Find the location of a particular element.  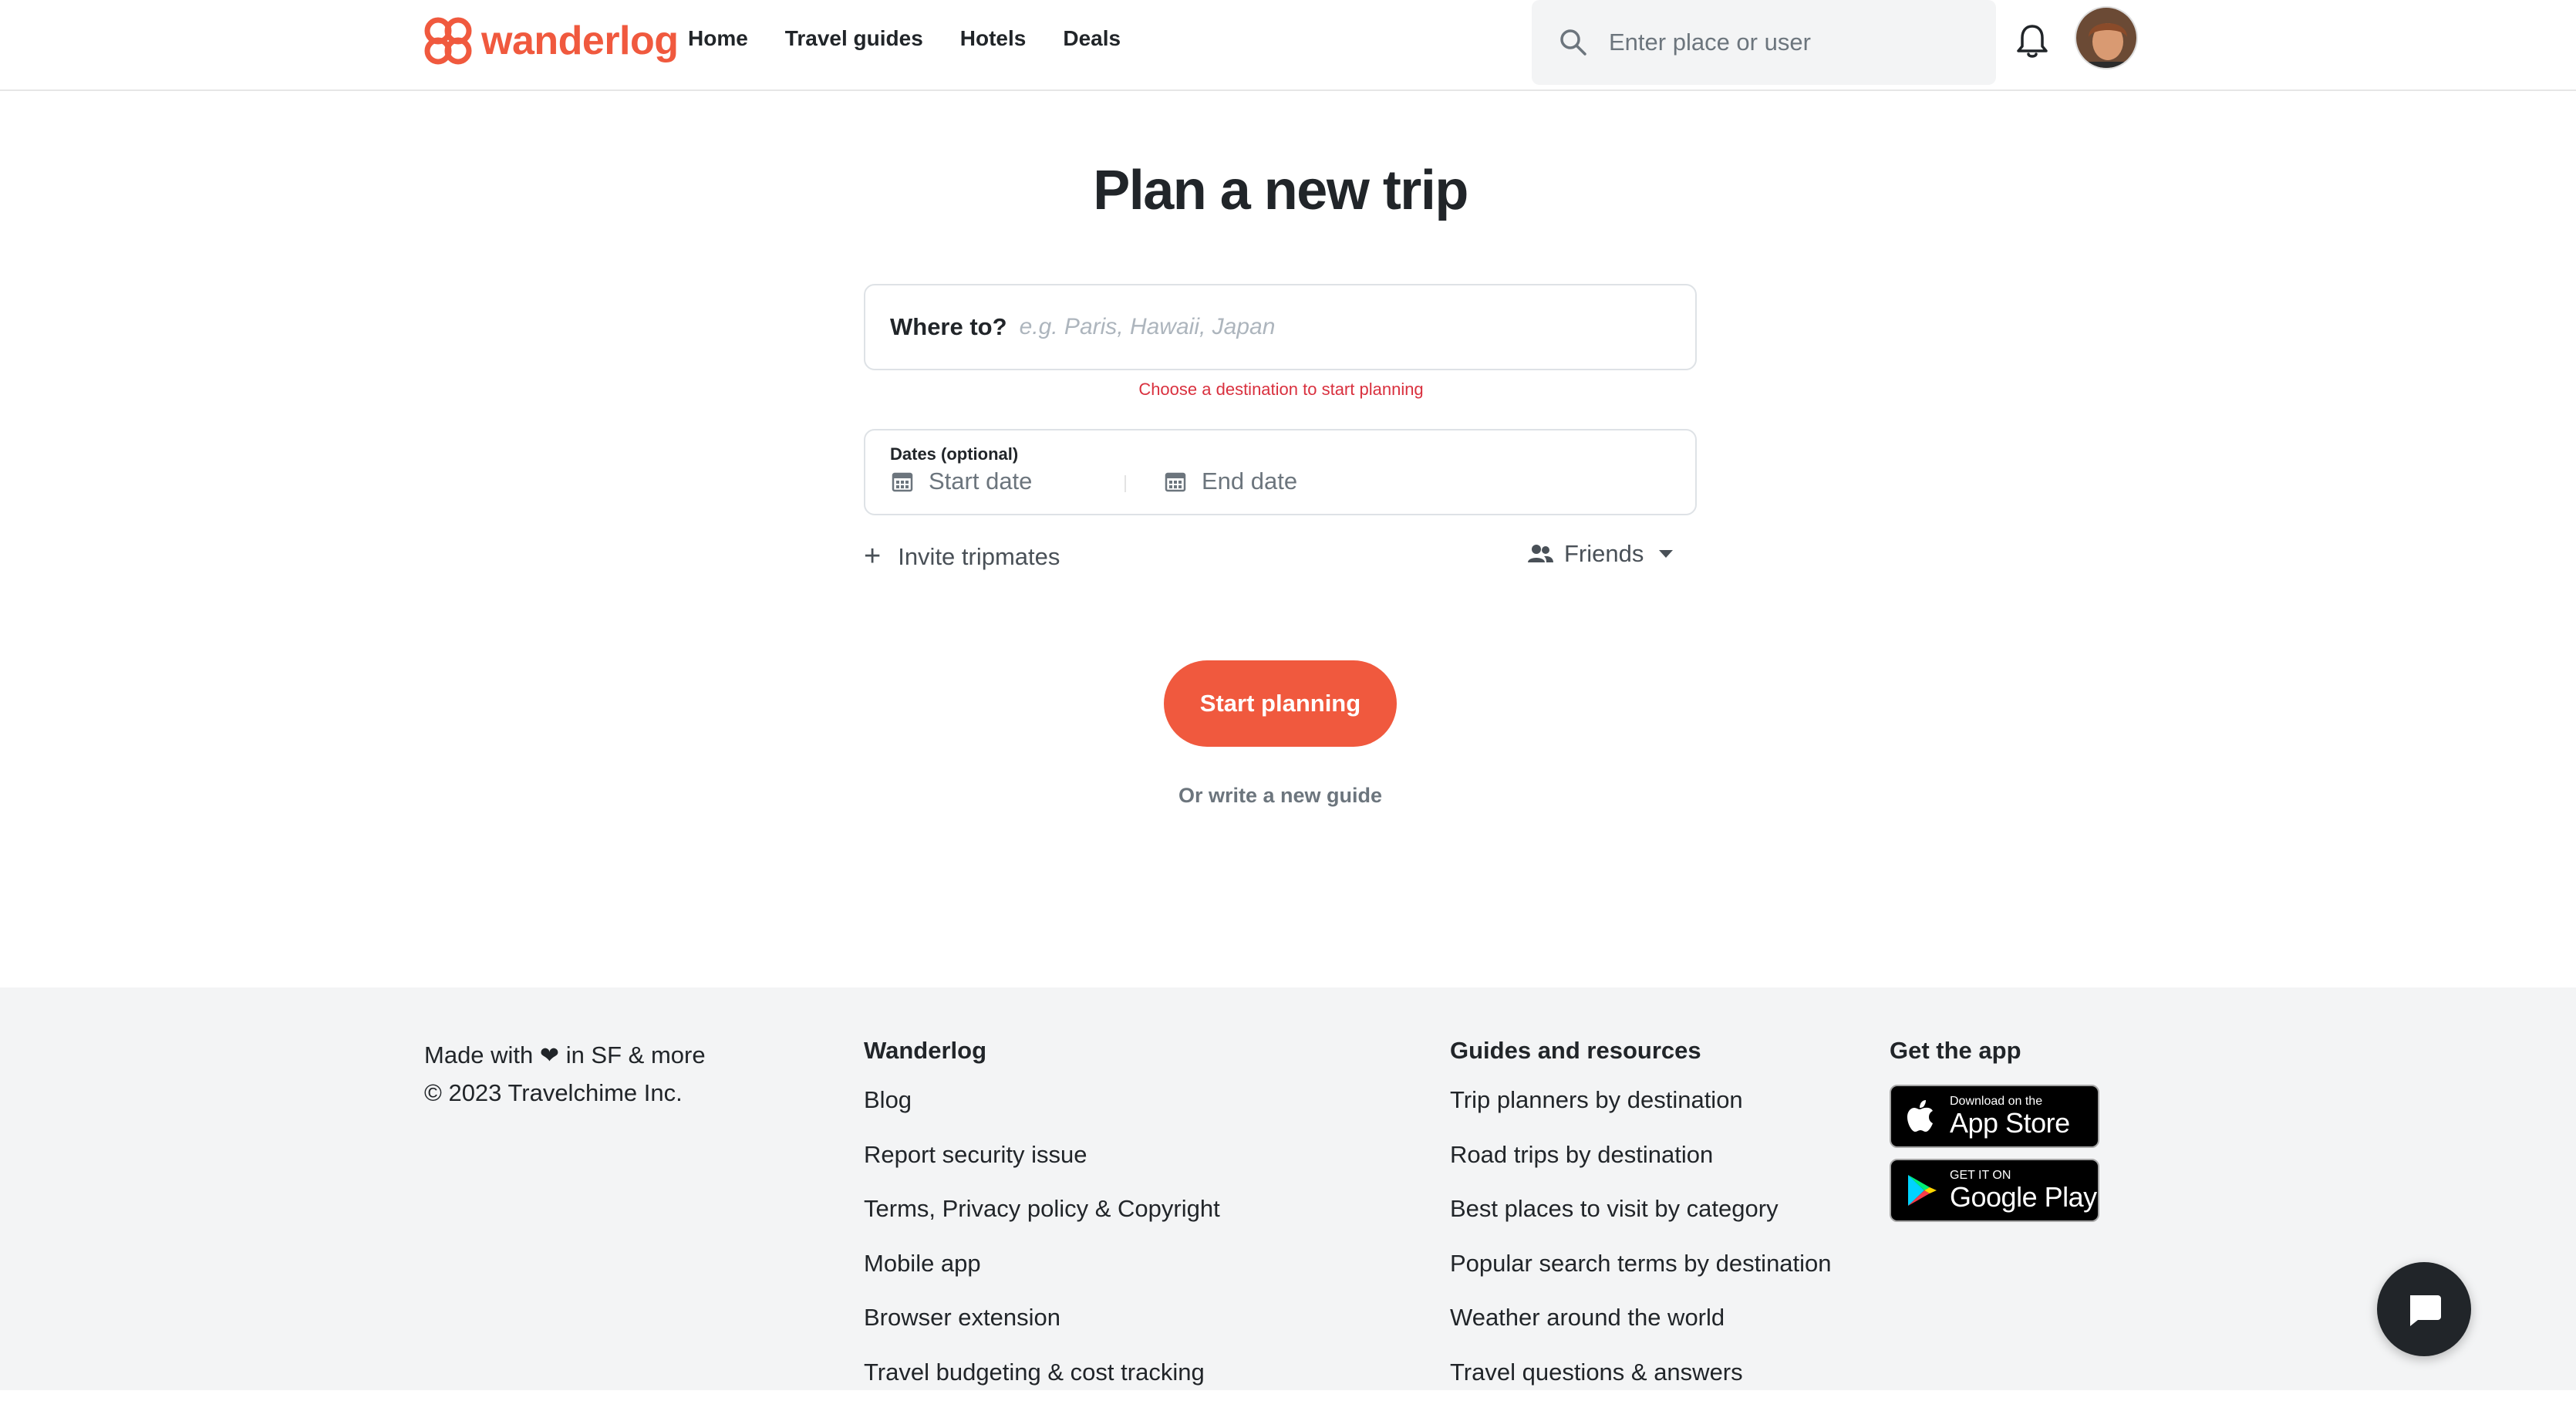

google-play-big-text: Google Play is located at coordinates (2023, 1197).